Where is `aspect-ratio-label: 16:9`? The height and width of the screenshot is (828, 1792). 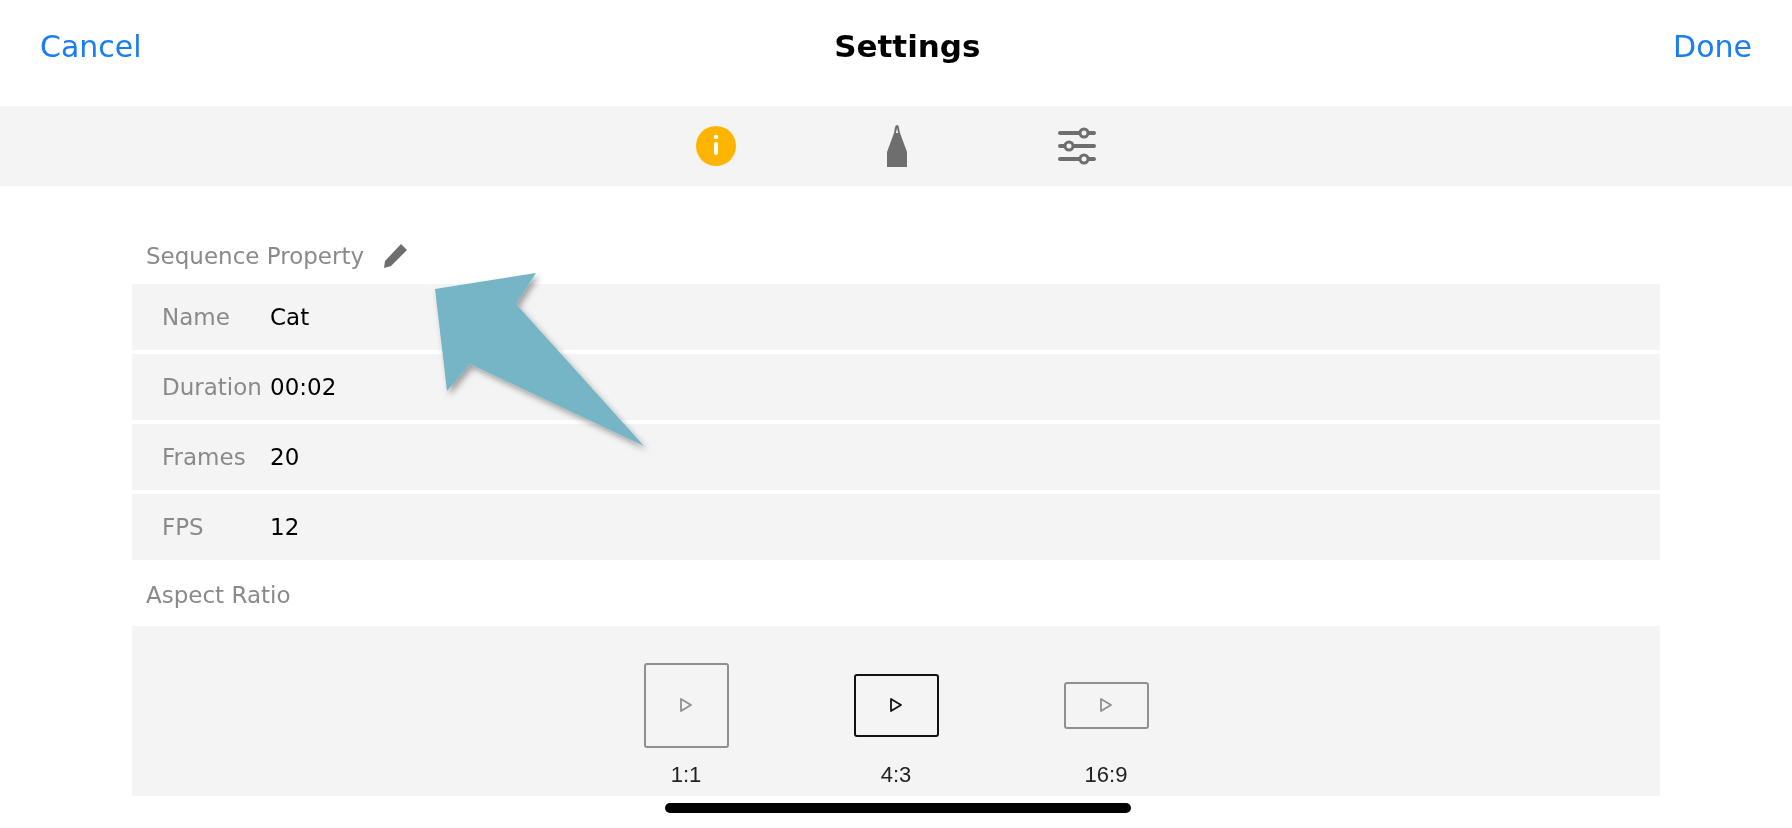
aspect-ratio-label: 16:9 is located at coordinates (1106, 775).